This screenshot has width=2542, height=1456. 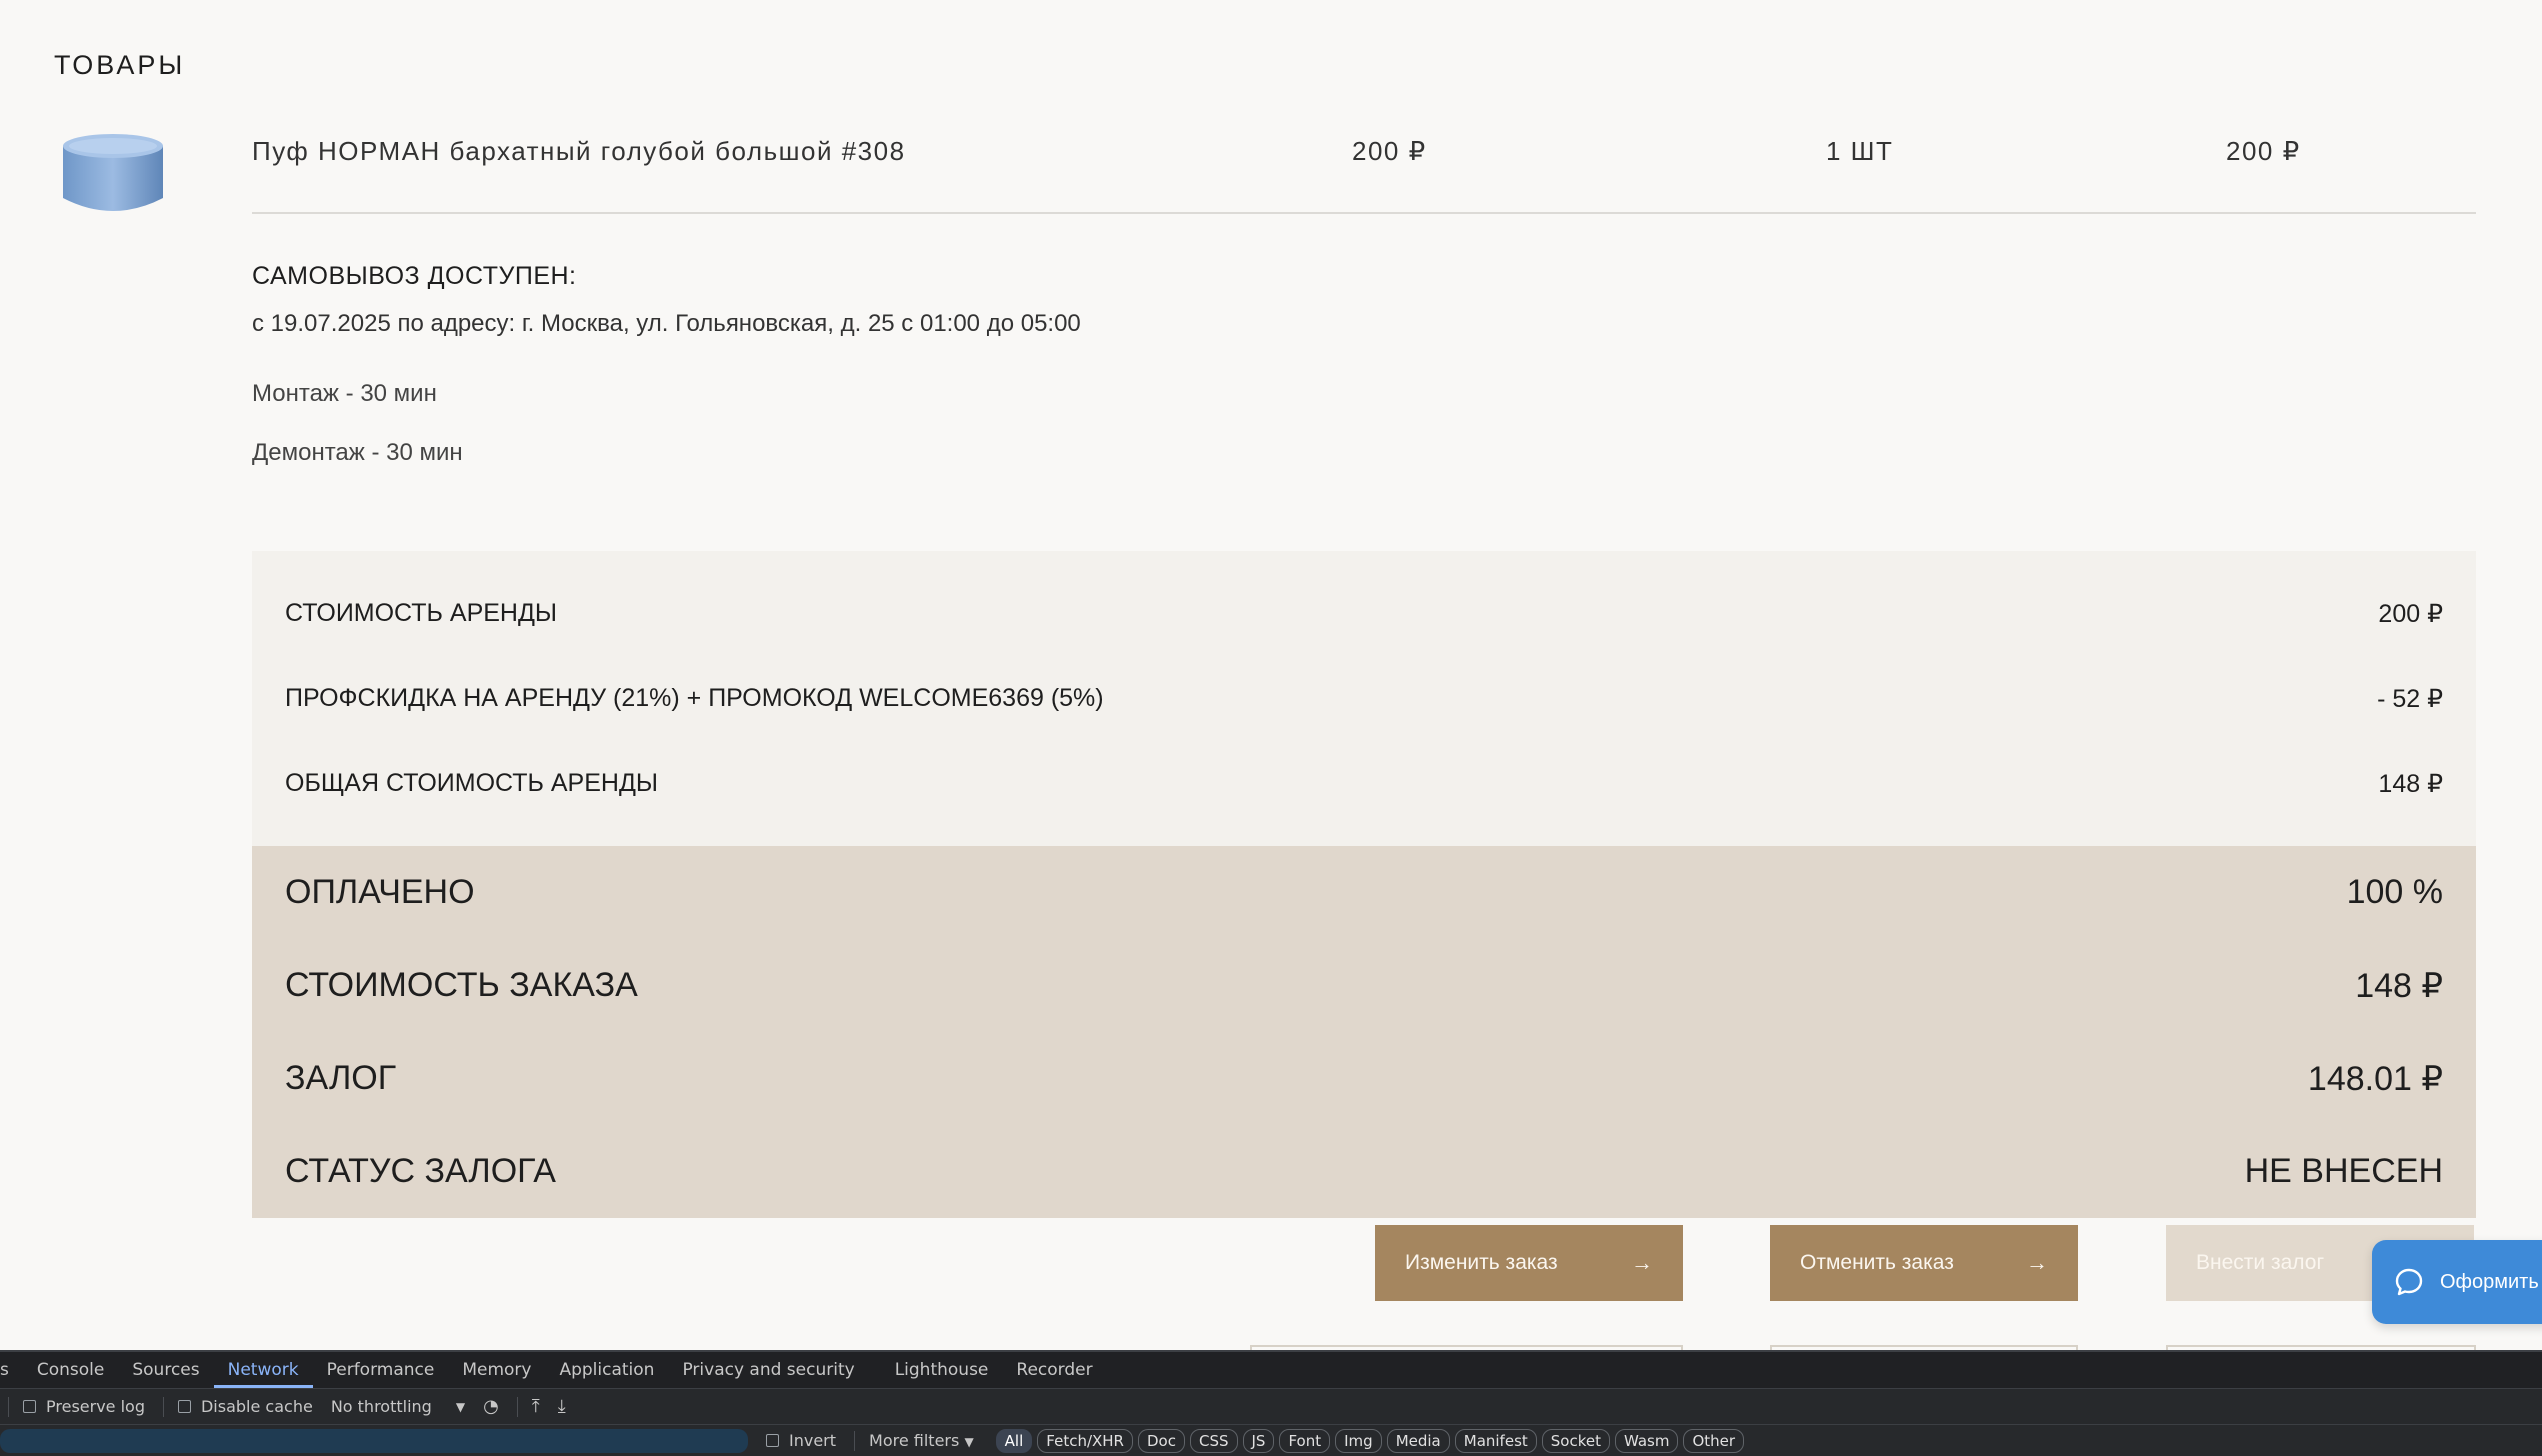 I want to click on chat-widget-button: Оформить з, so click(x=2457, y=1282).